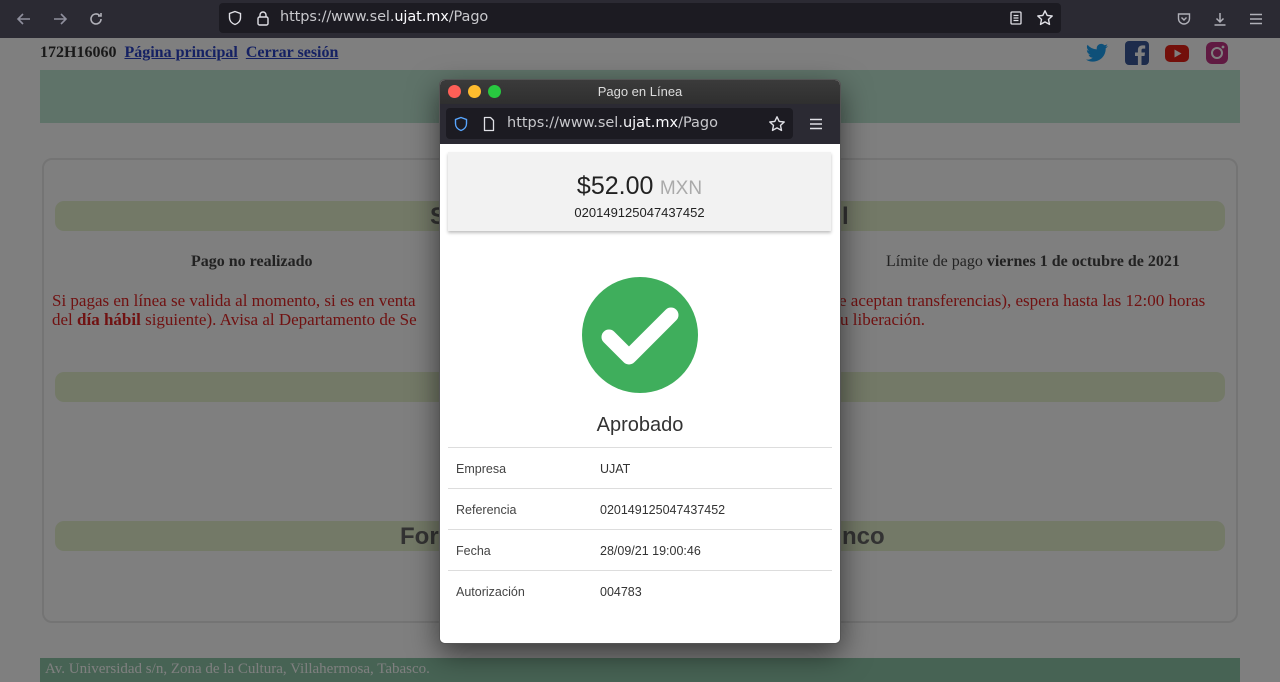 The width and height of the screenshot is (1280, 682). What do you see at coordinates (615, 186) in the screenshot?
I see `amount-value: $52.00` at bounding box center [615, 186].